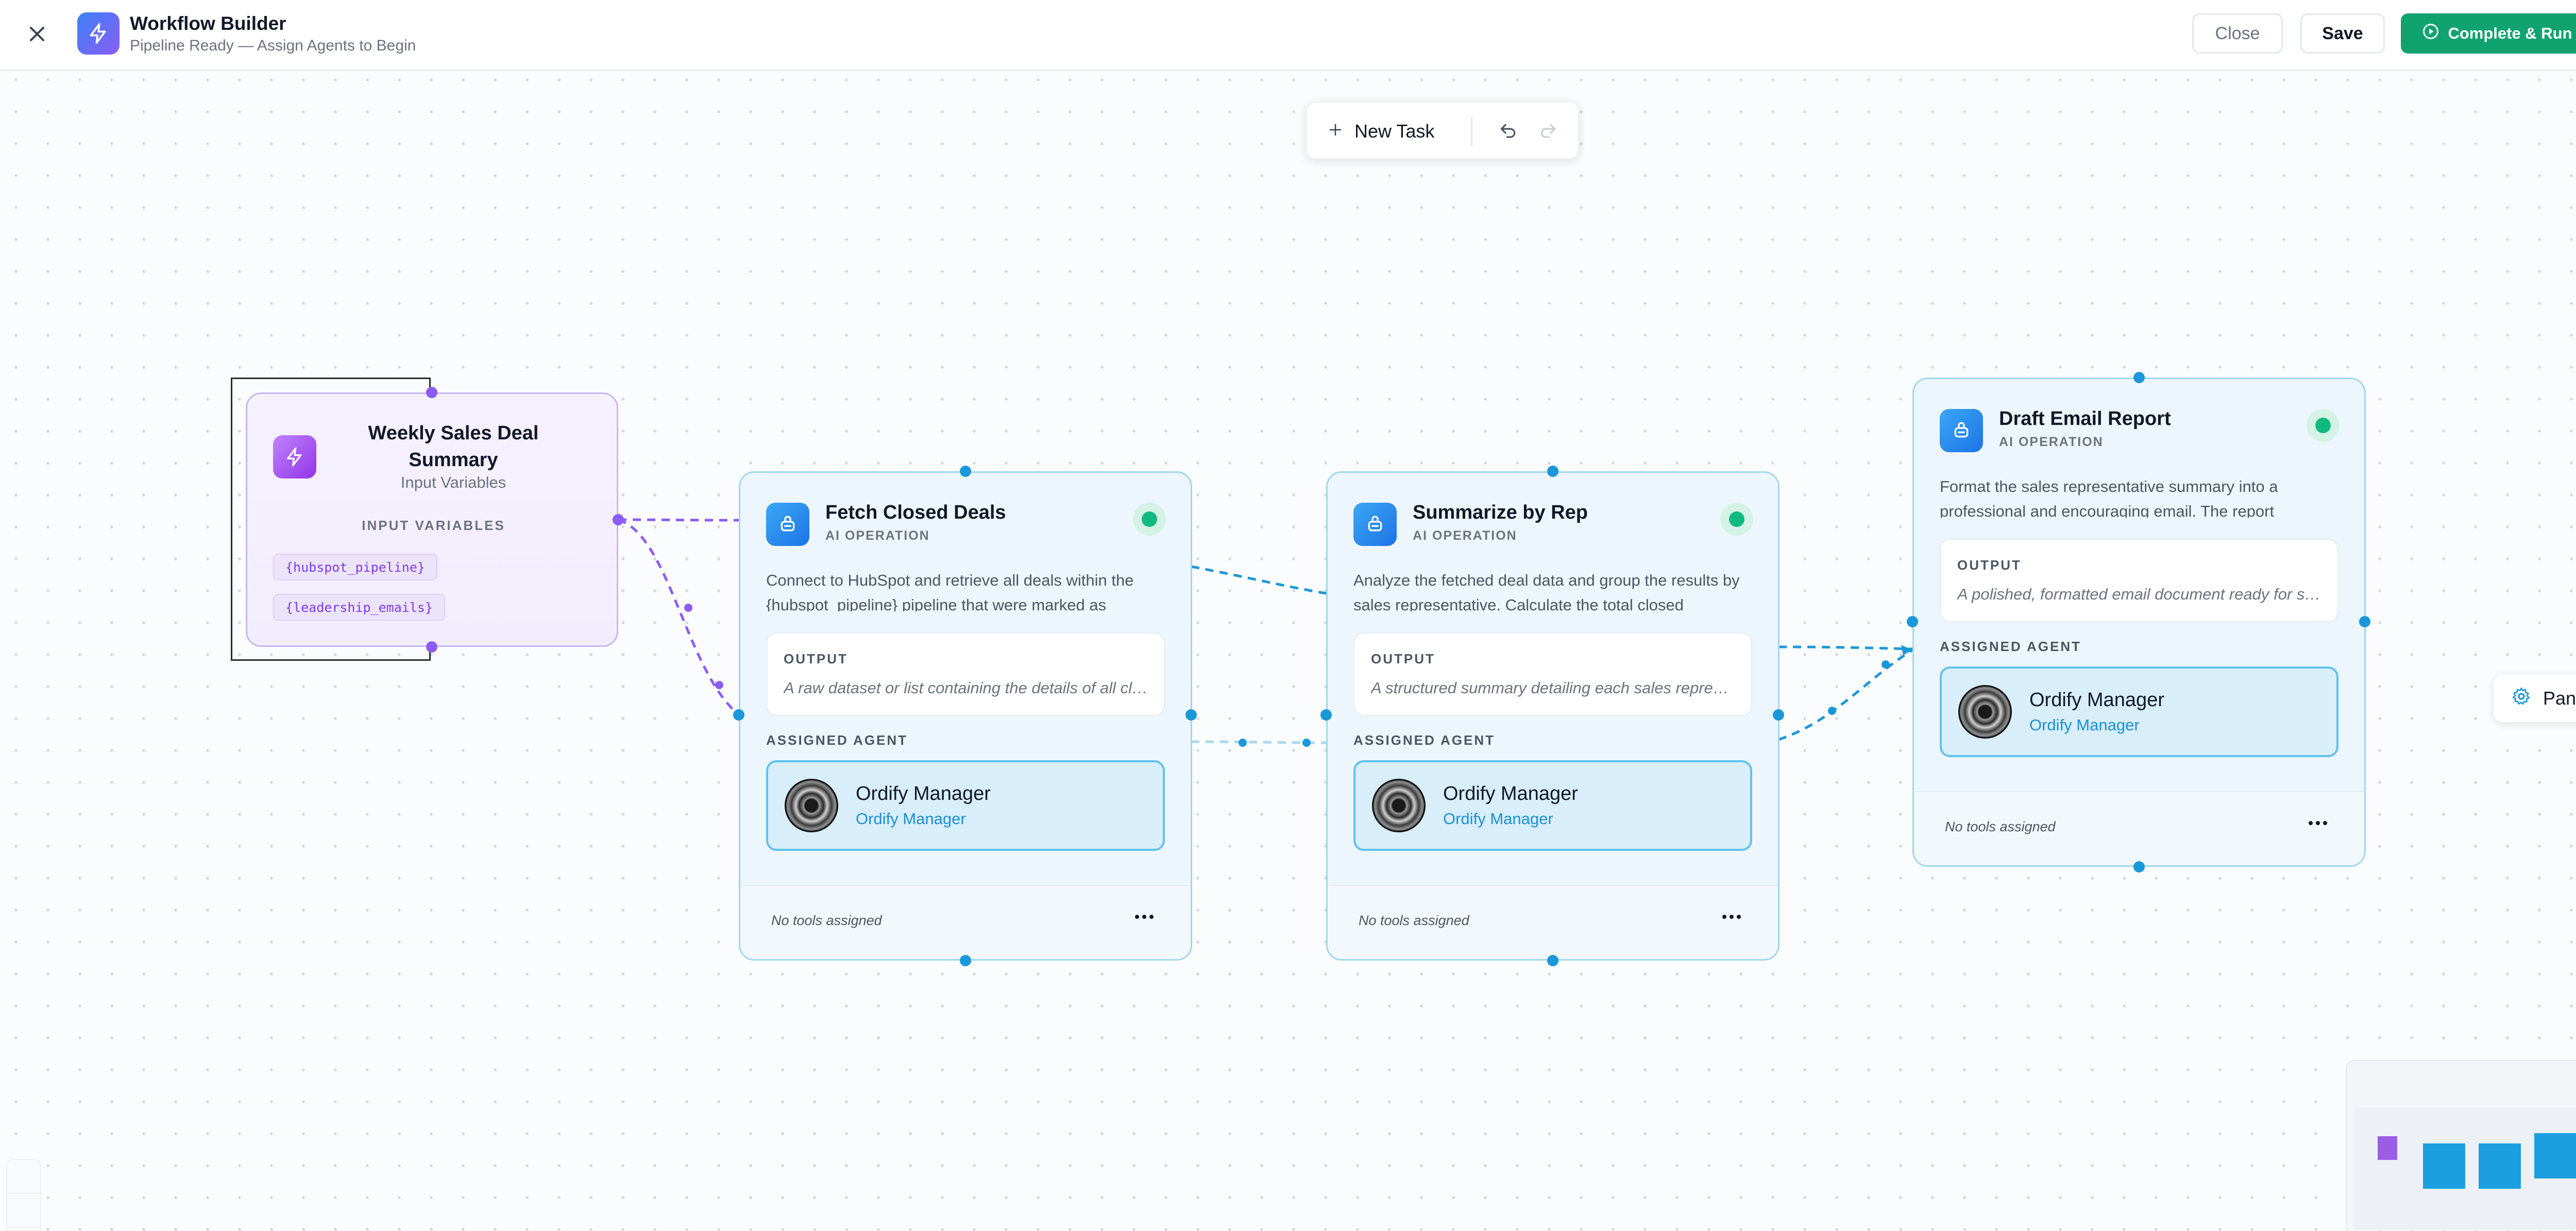 The width and height of the screenshot is (2576, 1231). What do you see at coordinates (2342, 33) in the screenshot?
I see `save-button: Save` at bounding box center [2342, 33].